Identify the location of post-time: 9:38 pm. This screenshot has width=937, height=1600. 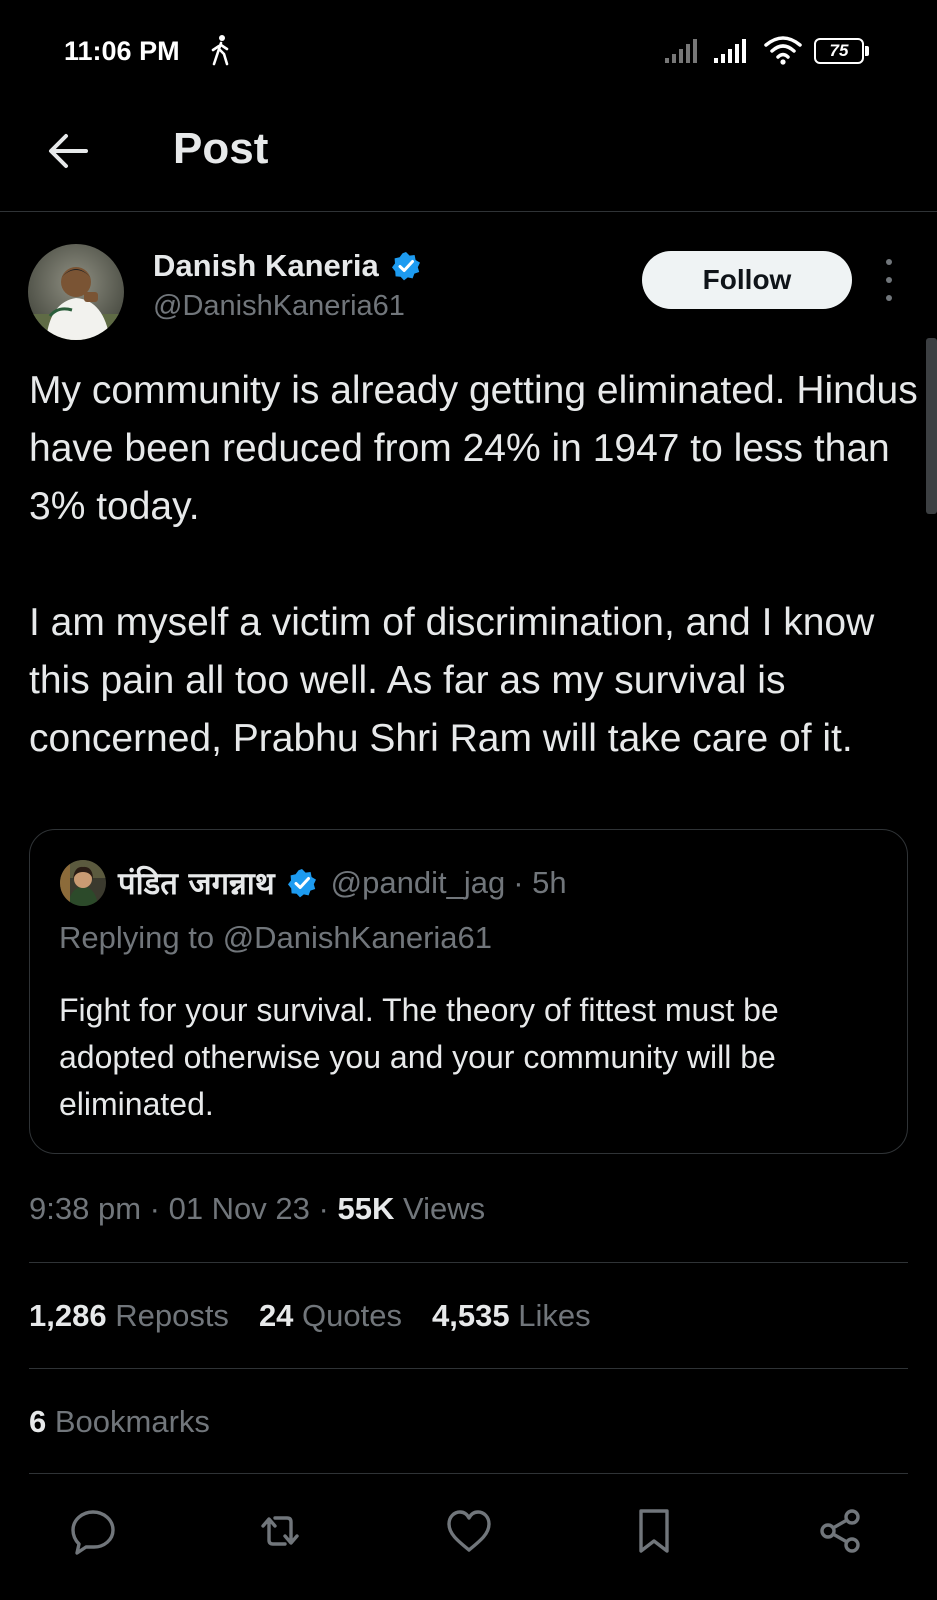
(85, 1208).